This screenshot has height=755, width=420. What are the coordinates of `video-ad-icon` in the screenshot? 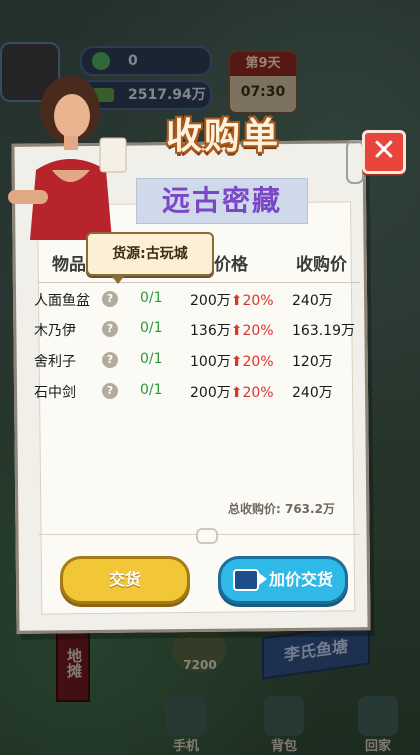 It's located at (250, 580).